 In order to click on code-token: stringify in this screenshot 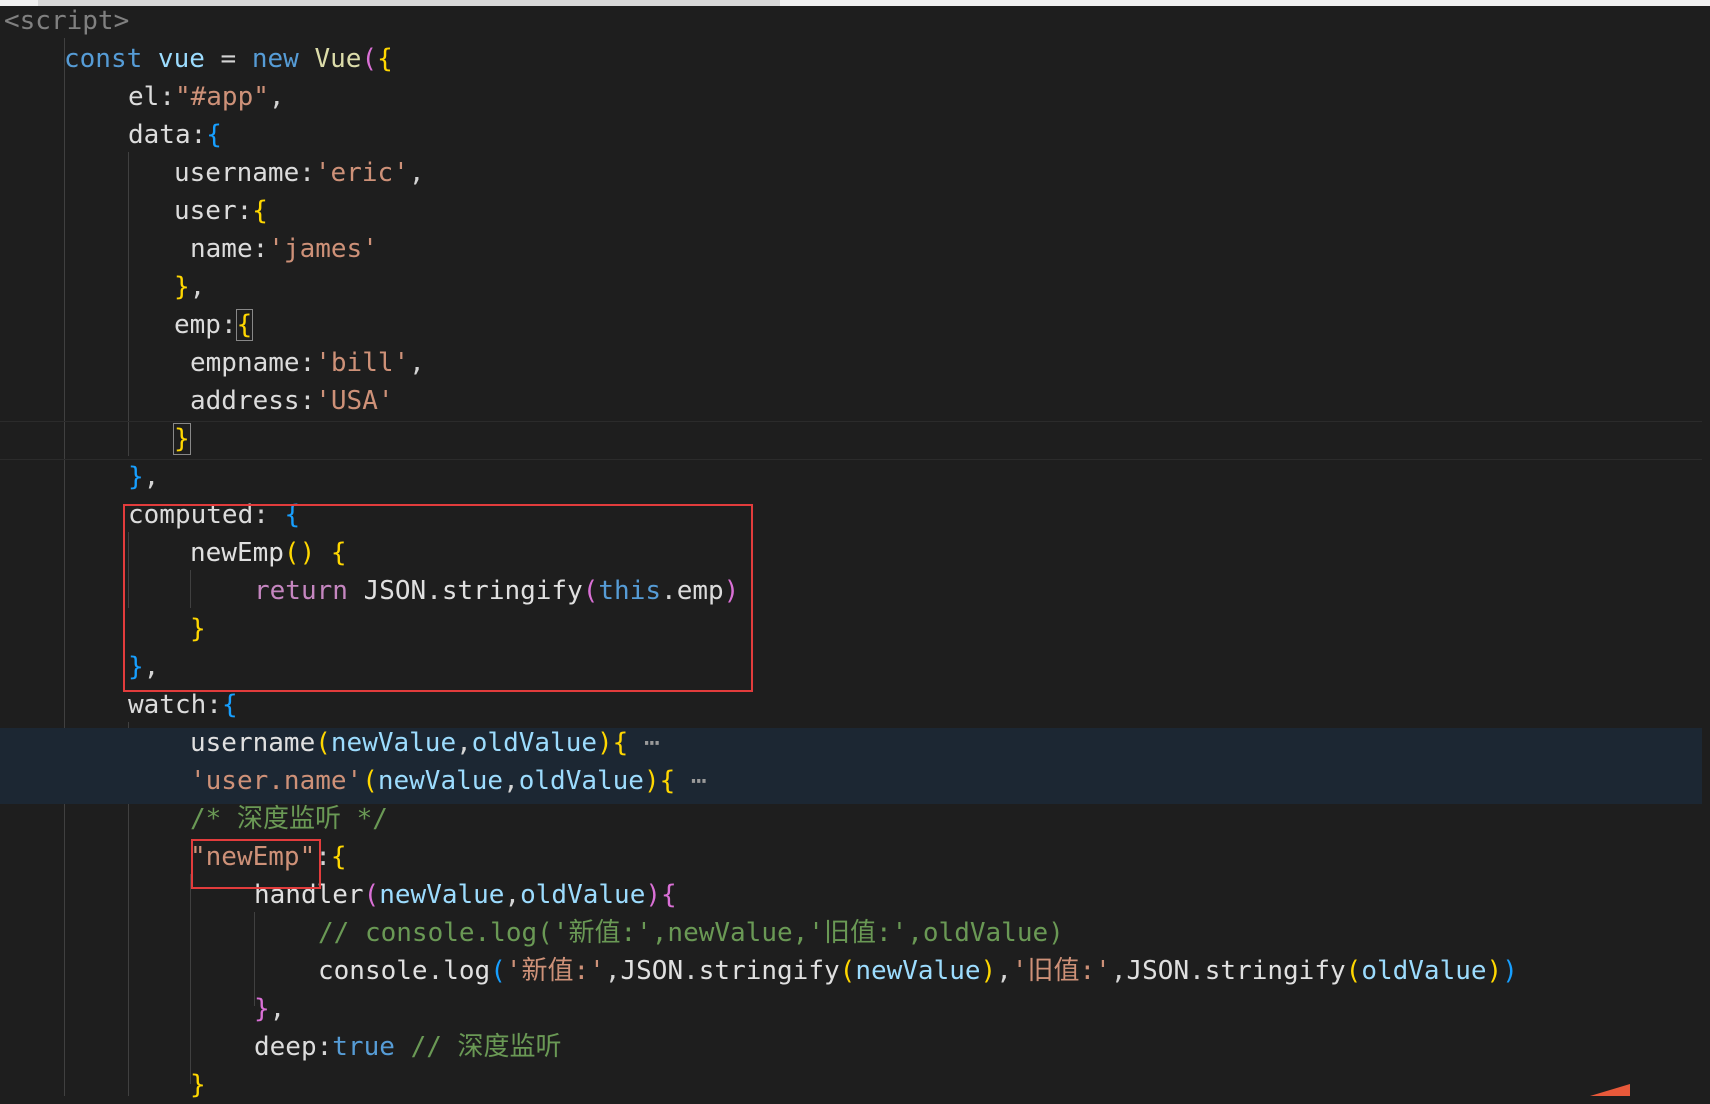, I will do `click(769, 971)`.